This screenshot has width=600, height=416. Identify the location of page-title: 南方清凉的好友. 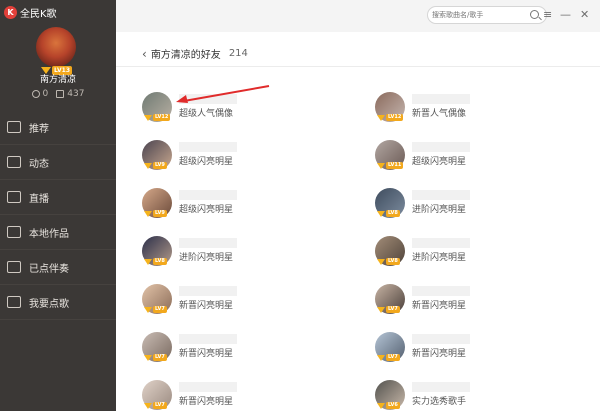
(185, 55).